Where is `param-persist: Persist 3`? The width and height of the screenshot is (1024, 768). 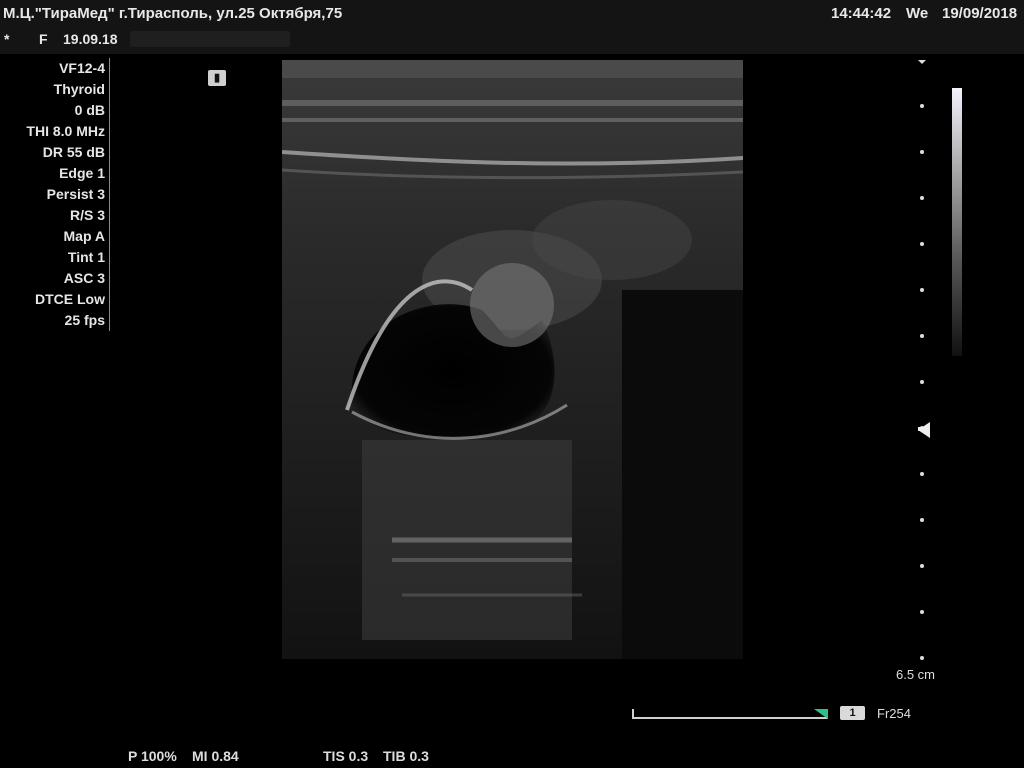
param-persist: Persist 3 is located at coordinates (55, 194).